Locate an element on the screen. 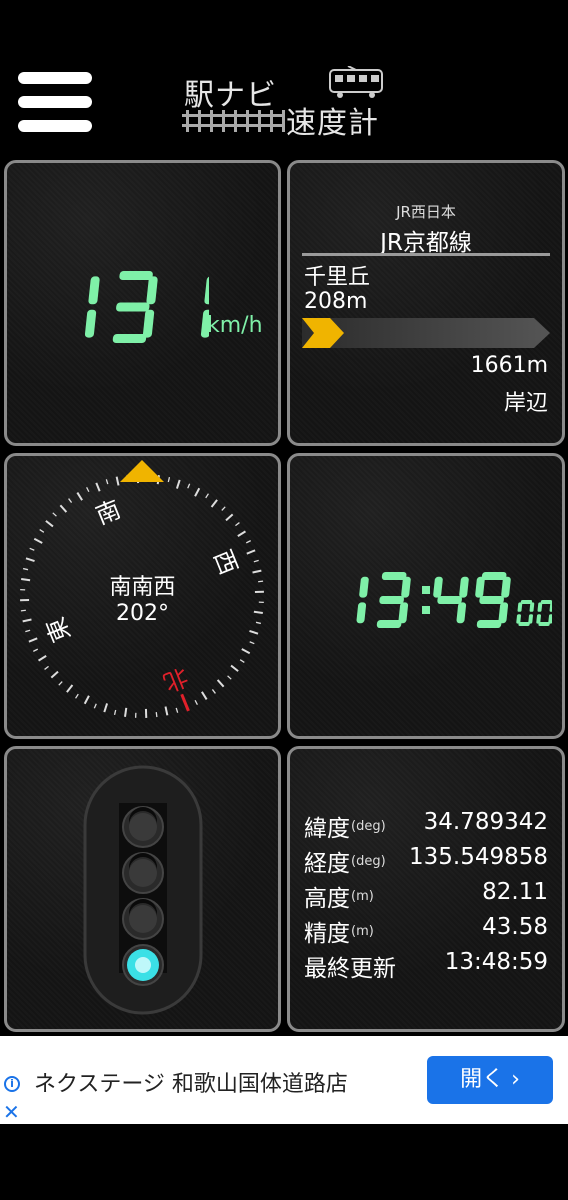  previous-station: 千里丘 is located at coordinates (337, 277).